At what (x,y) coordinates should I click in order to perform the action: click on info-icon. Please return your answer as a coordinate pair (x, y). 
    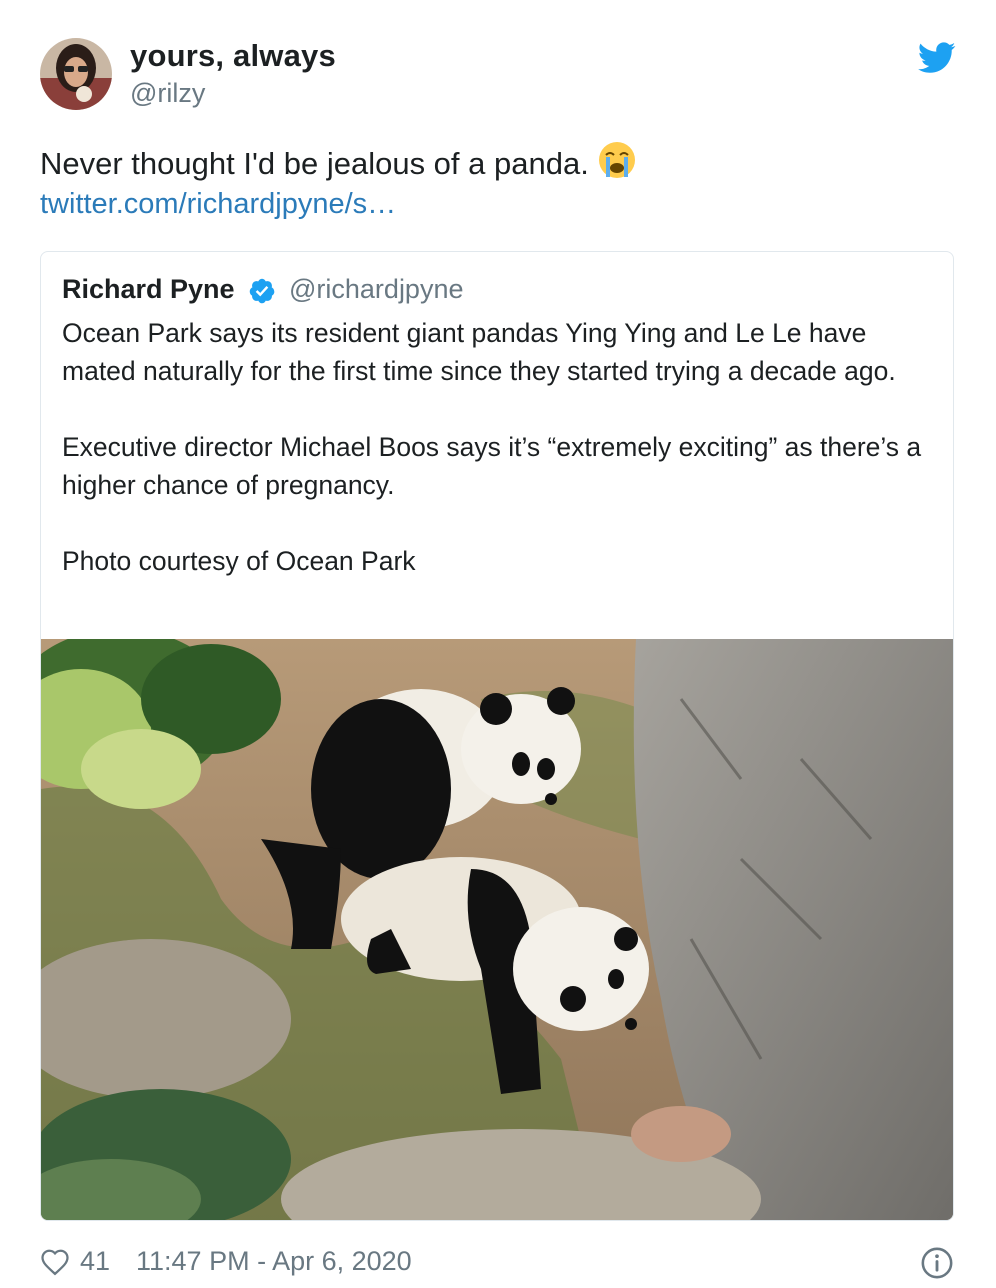
    Looking at the image, I should click on (937, 1263).